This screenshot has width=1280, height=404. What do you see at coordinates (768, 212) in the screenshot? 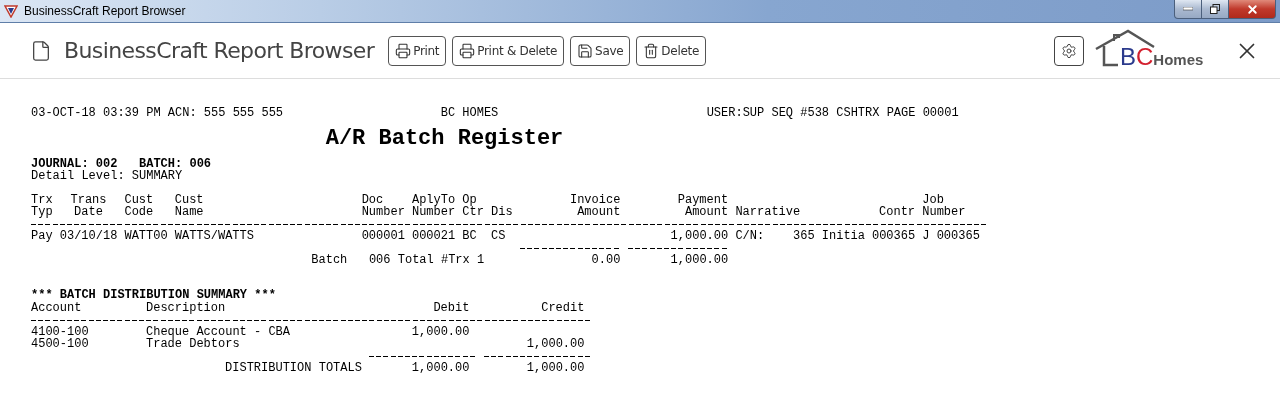
I see `column-header: Narrative` at bounding box center [768, 212].